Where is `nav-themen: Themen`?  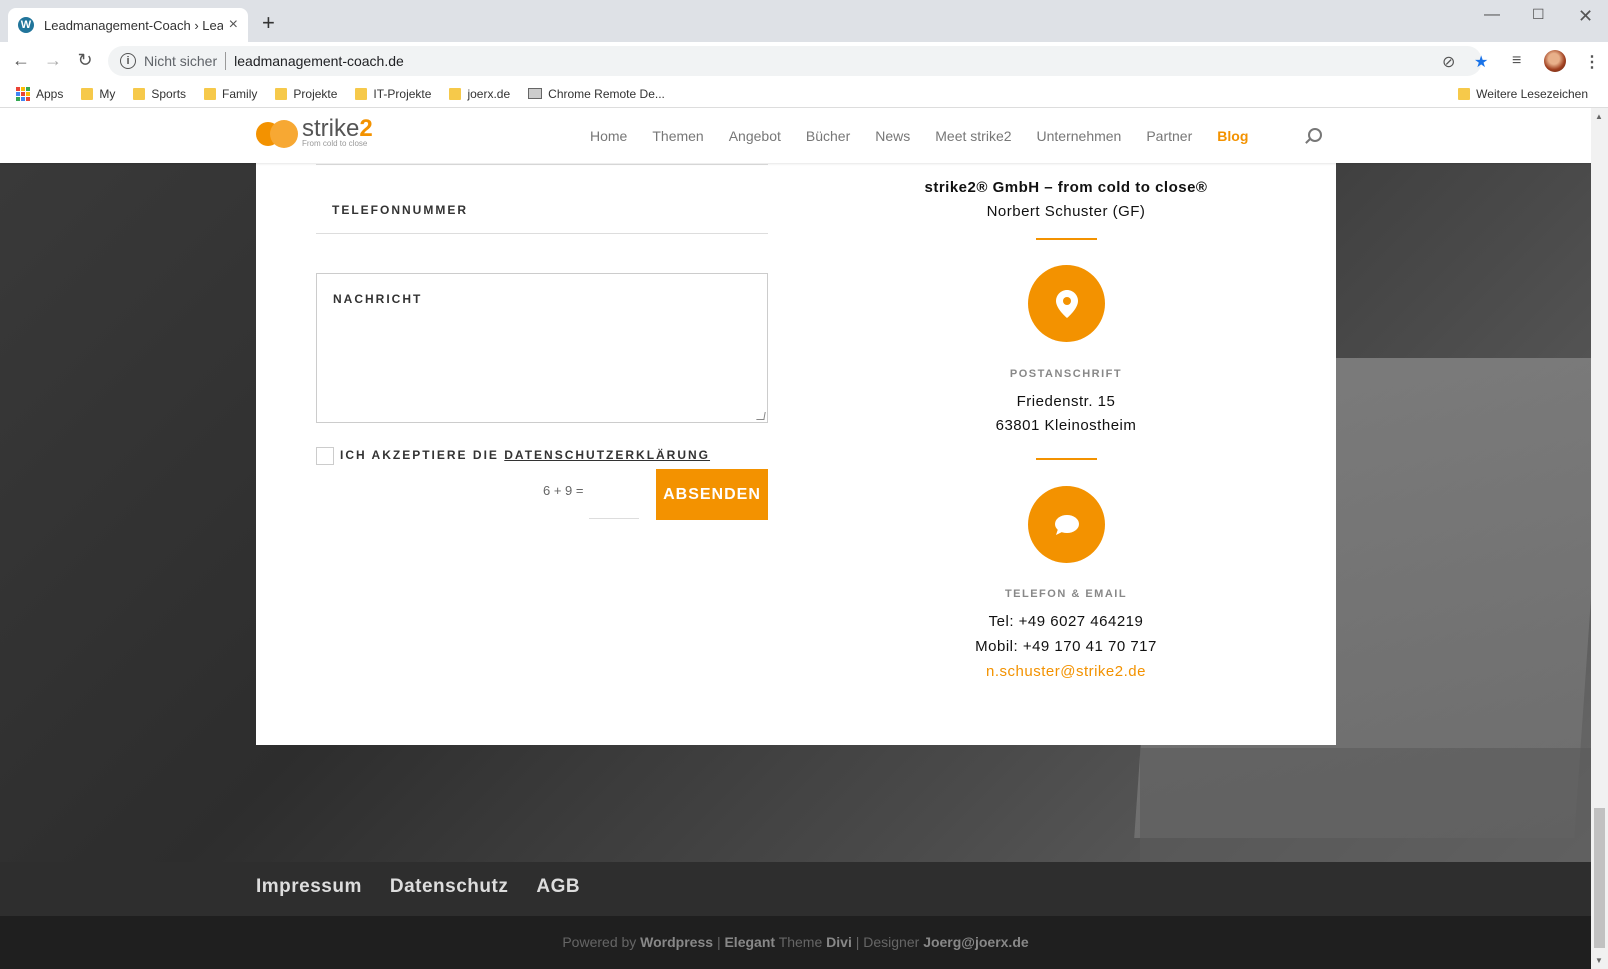
nav-themen: Themen is located at coordinates (677, 136).